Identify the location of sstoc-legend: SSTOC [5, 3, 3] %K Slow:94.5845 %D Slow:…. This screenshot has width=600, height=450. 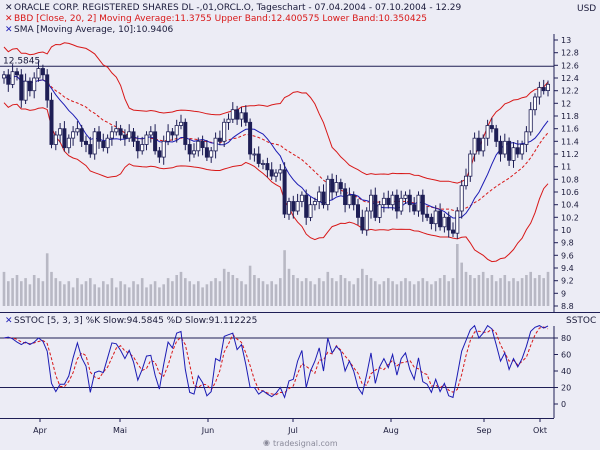
(135, 321).